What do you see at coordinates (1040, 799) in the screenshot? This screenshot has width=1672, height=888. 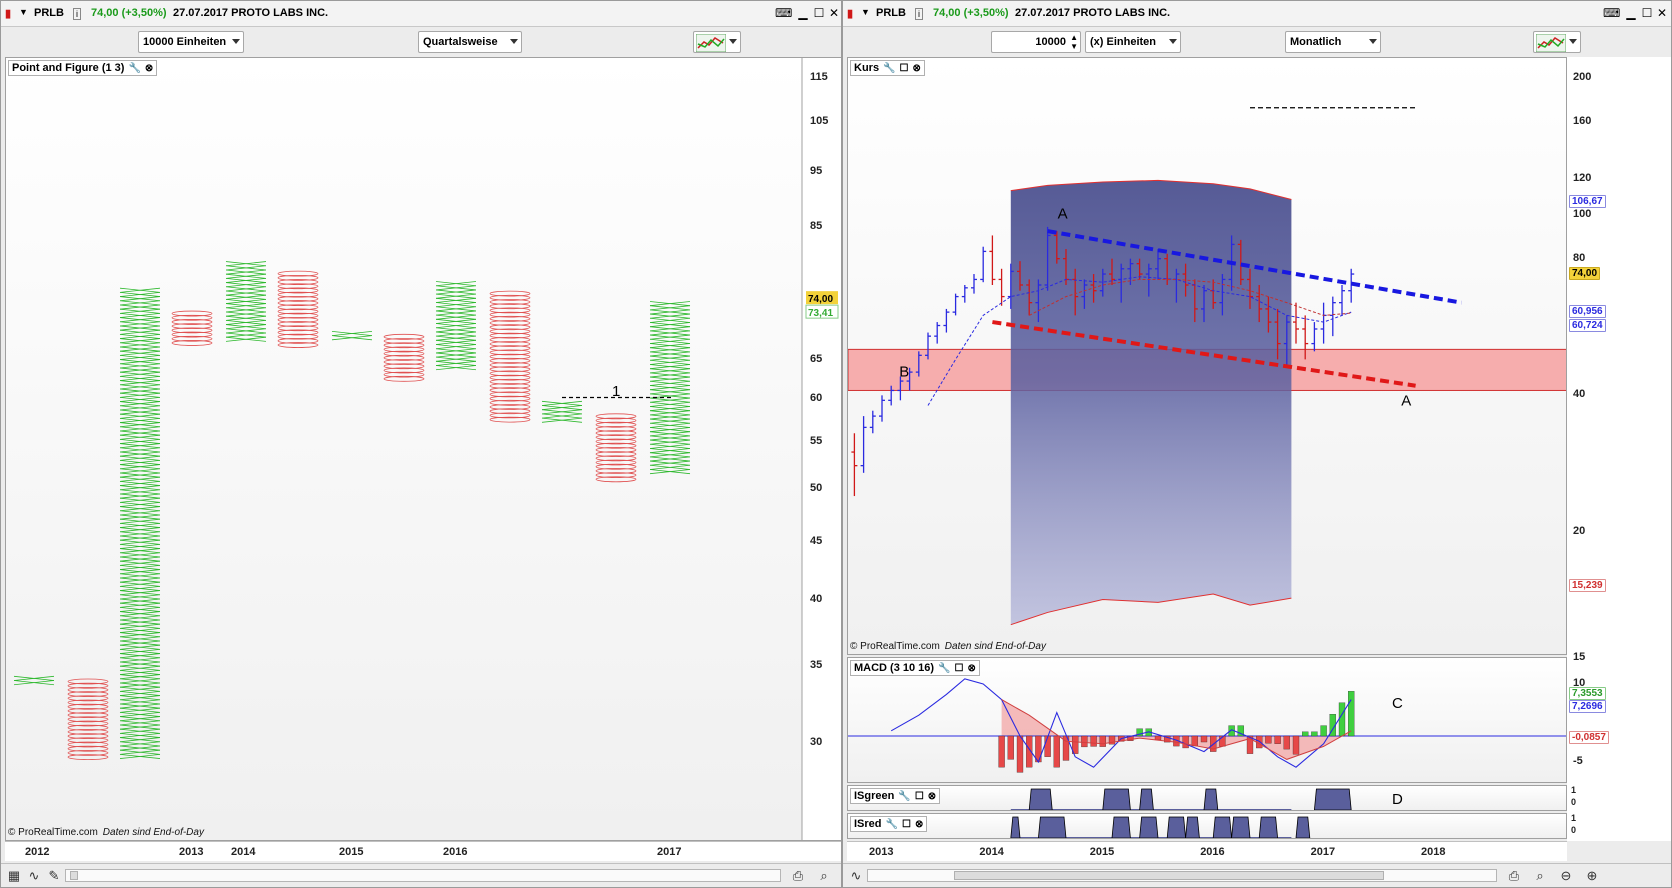 I see `isgreen-pulse` at bounding box center [1040, 799].